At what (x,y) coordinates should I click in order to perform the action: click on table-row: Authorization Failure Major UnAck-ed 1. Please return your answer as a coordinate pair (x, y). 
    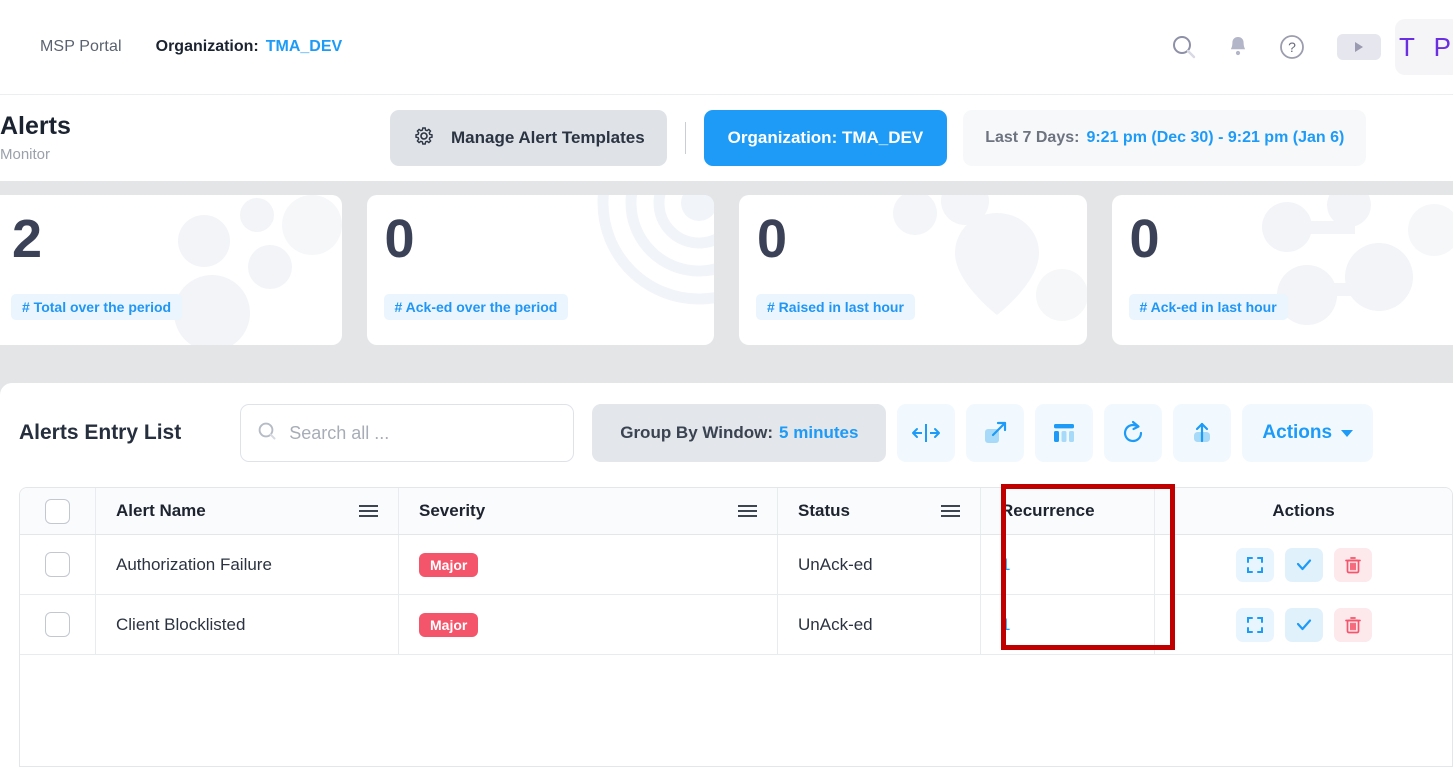
    Looking at the image, I should click on (736, 565).